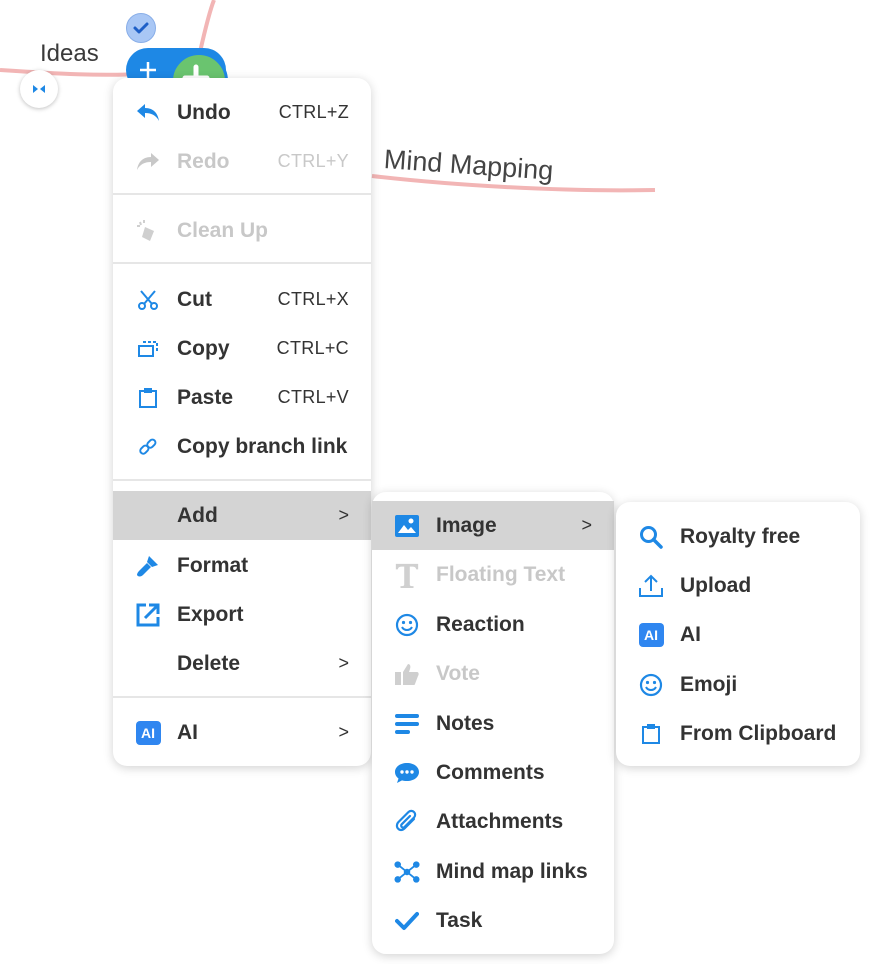 The image size is (872, 964). Describe the element at coordinates (69, 54) in the screenshot. I see `node-ideas: Ideas` at that location.